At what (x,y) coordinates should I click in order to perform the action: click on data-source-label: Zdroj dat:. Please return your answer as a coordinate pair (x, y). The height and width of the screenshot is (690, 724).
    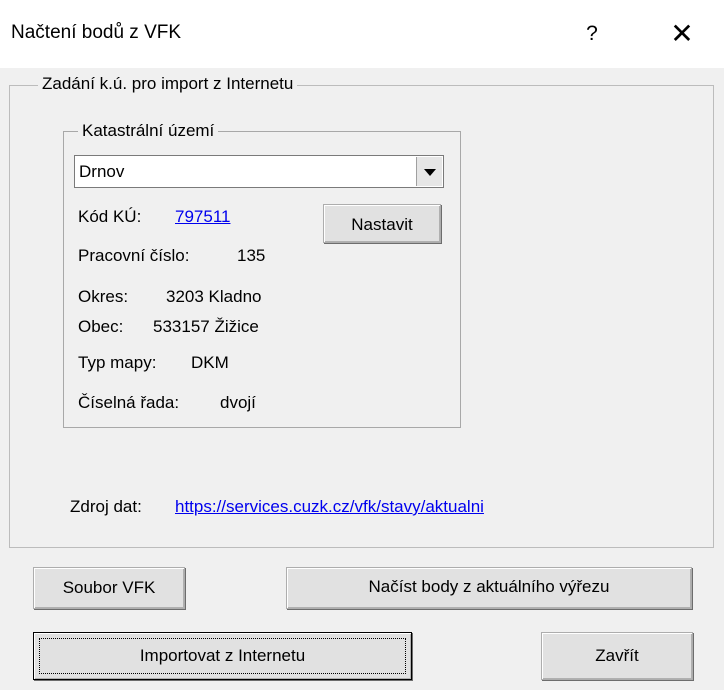
    Looking at the image, I should click on (106, 506).